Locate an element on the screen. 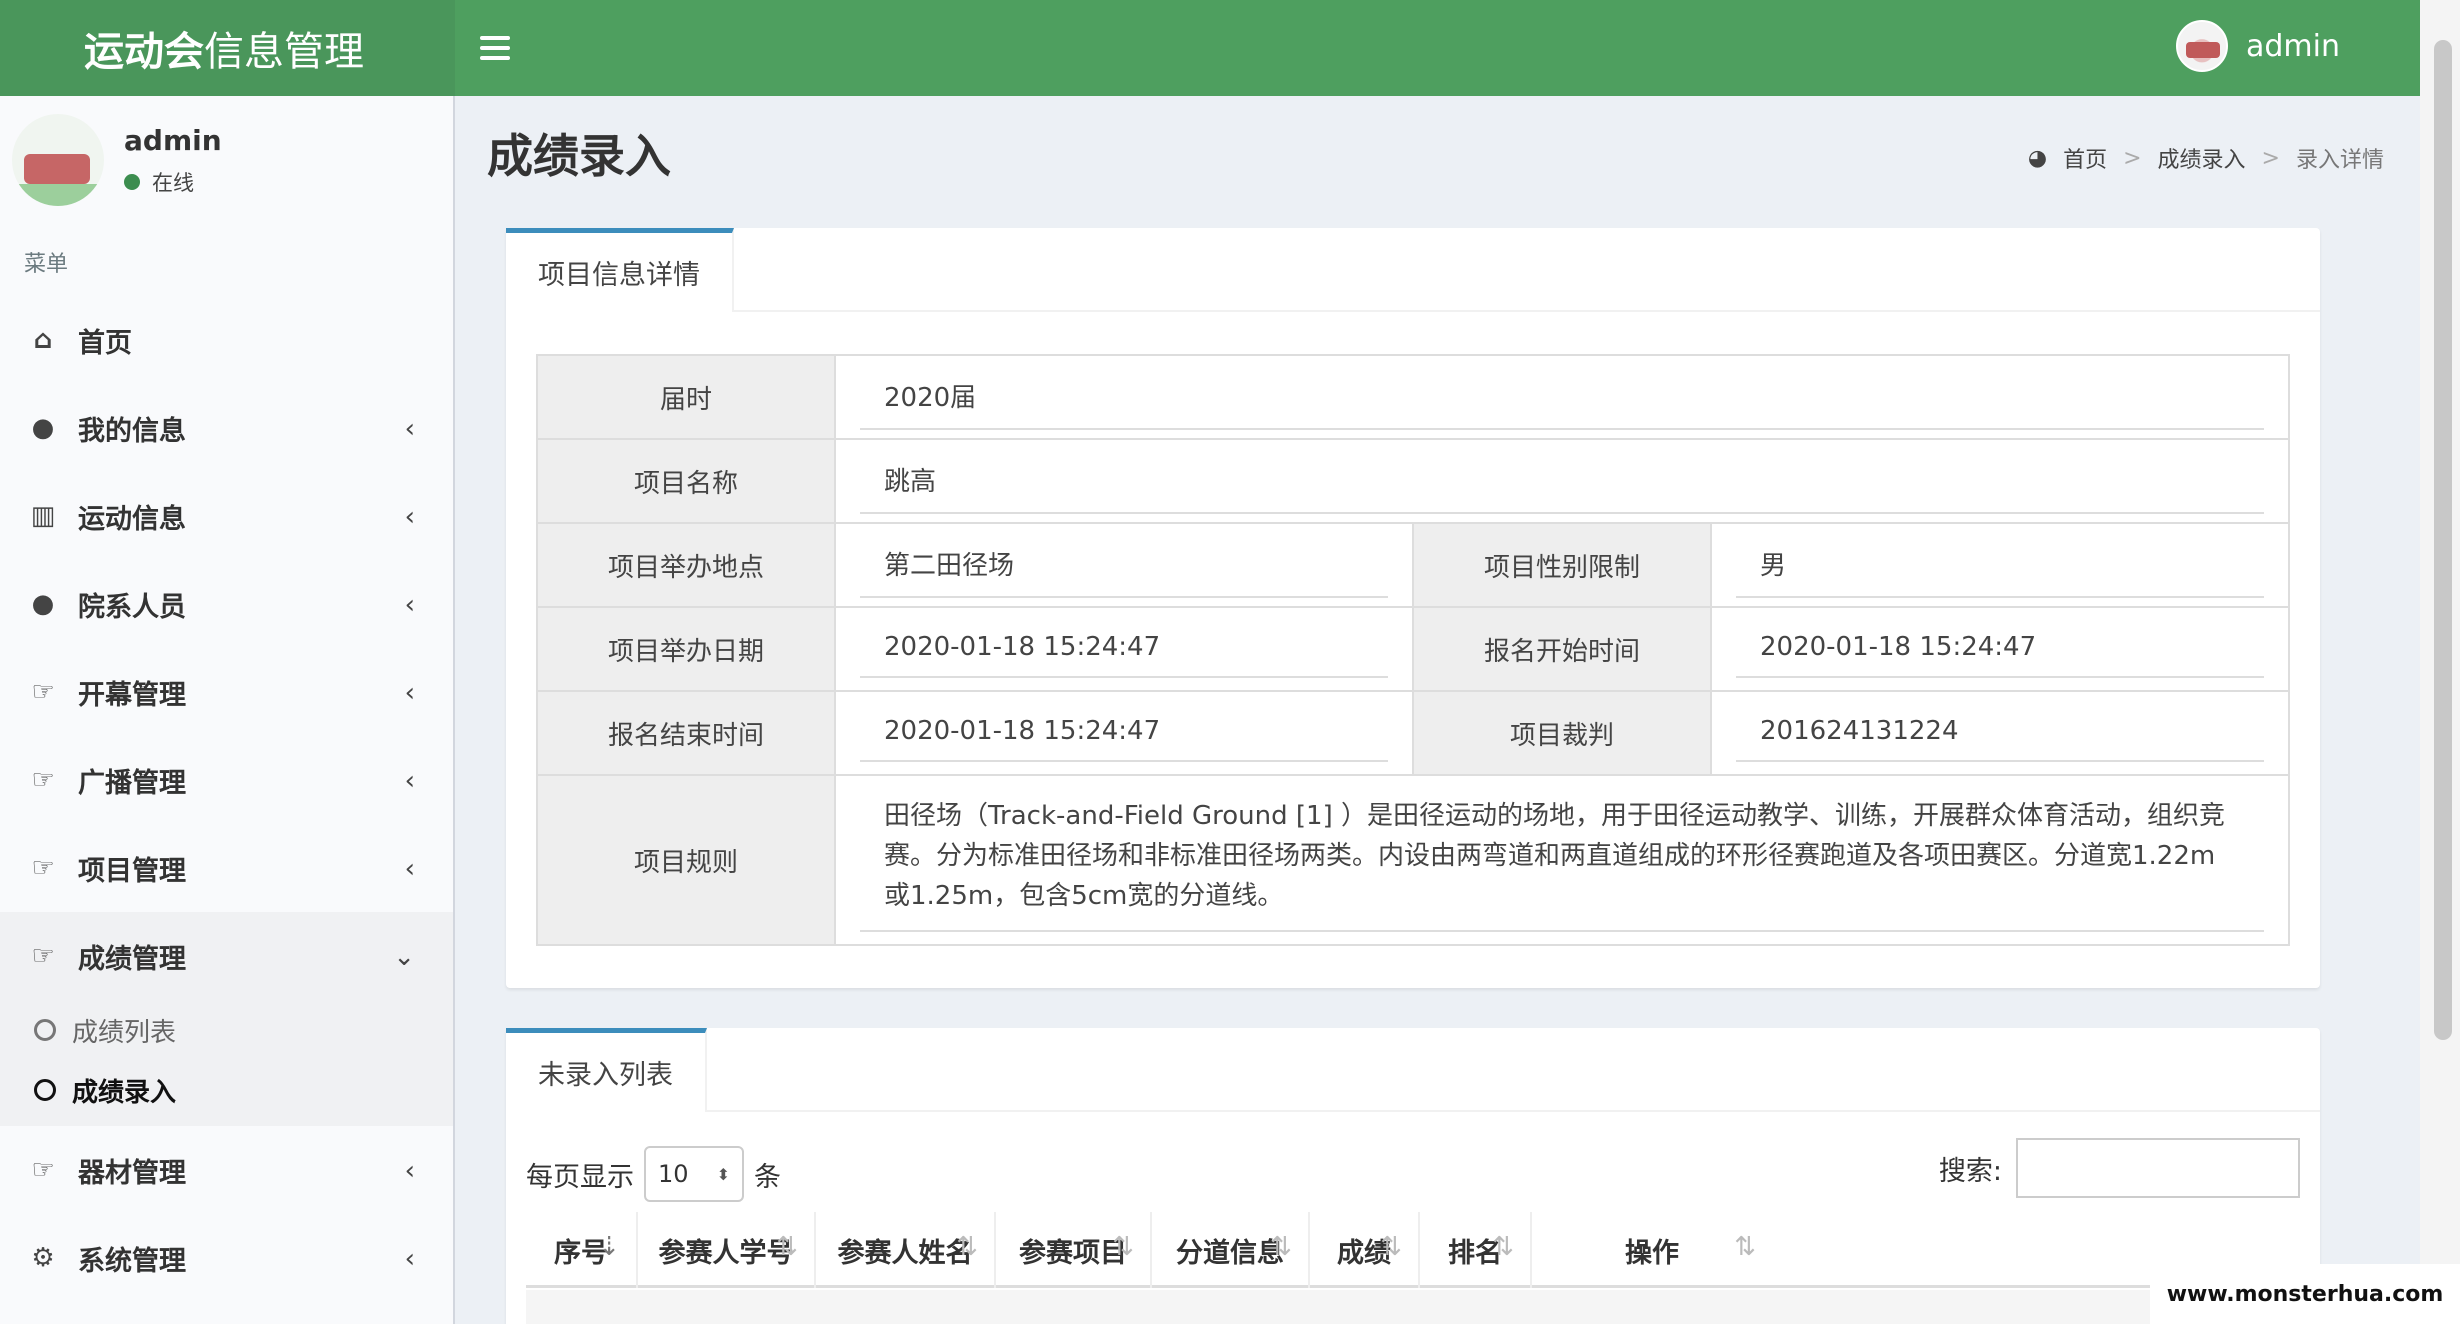 Image resolution: width=2460 pixels, height=1324 pixels. bar-chart-icon: ▥ is located at coordinates (43, 516).